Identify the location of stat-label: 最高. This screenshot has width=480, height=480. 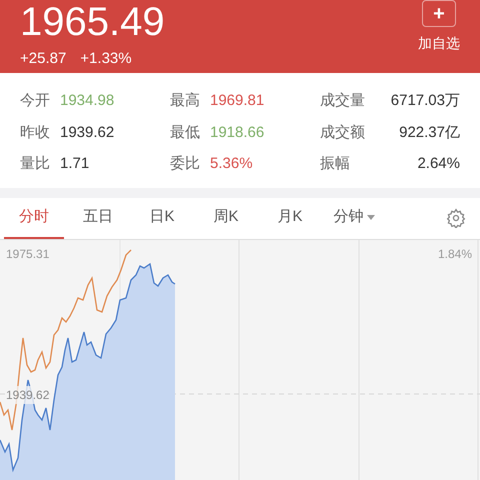
(185, 101).